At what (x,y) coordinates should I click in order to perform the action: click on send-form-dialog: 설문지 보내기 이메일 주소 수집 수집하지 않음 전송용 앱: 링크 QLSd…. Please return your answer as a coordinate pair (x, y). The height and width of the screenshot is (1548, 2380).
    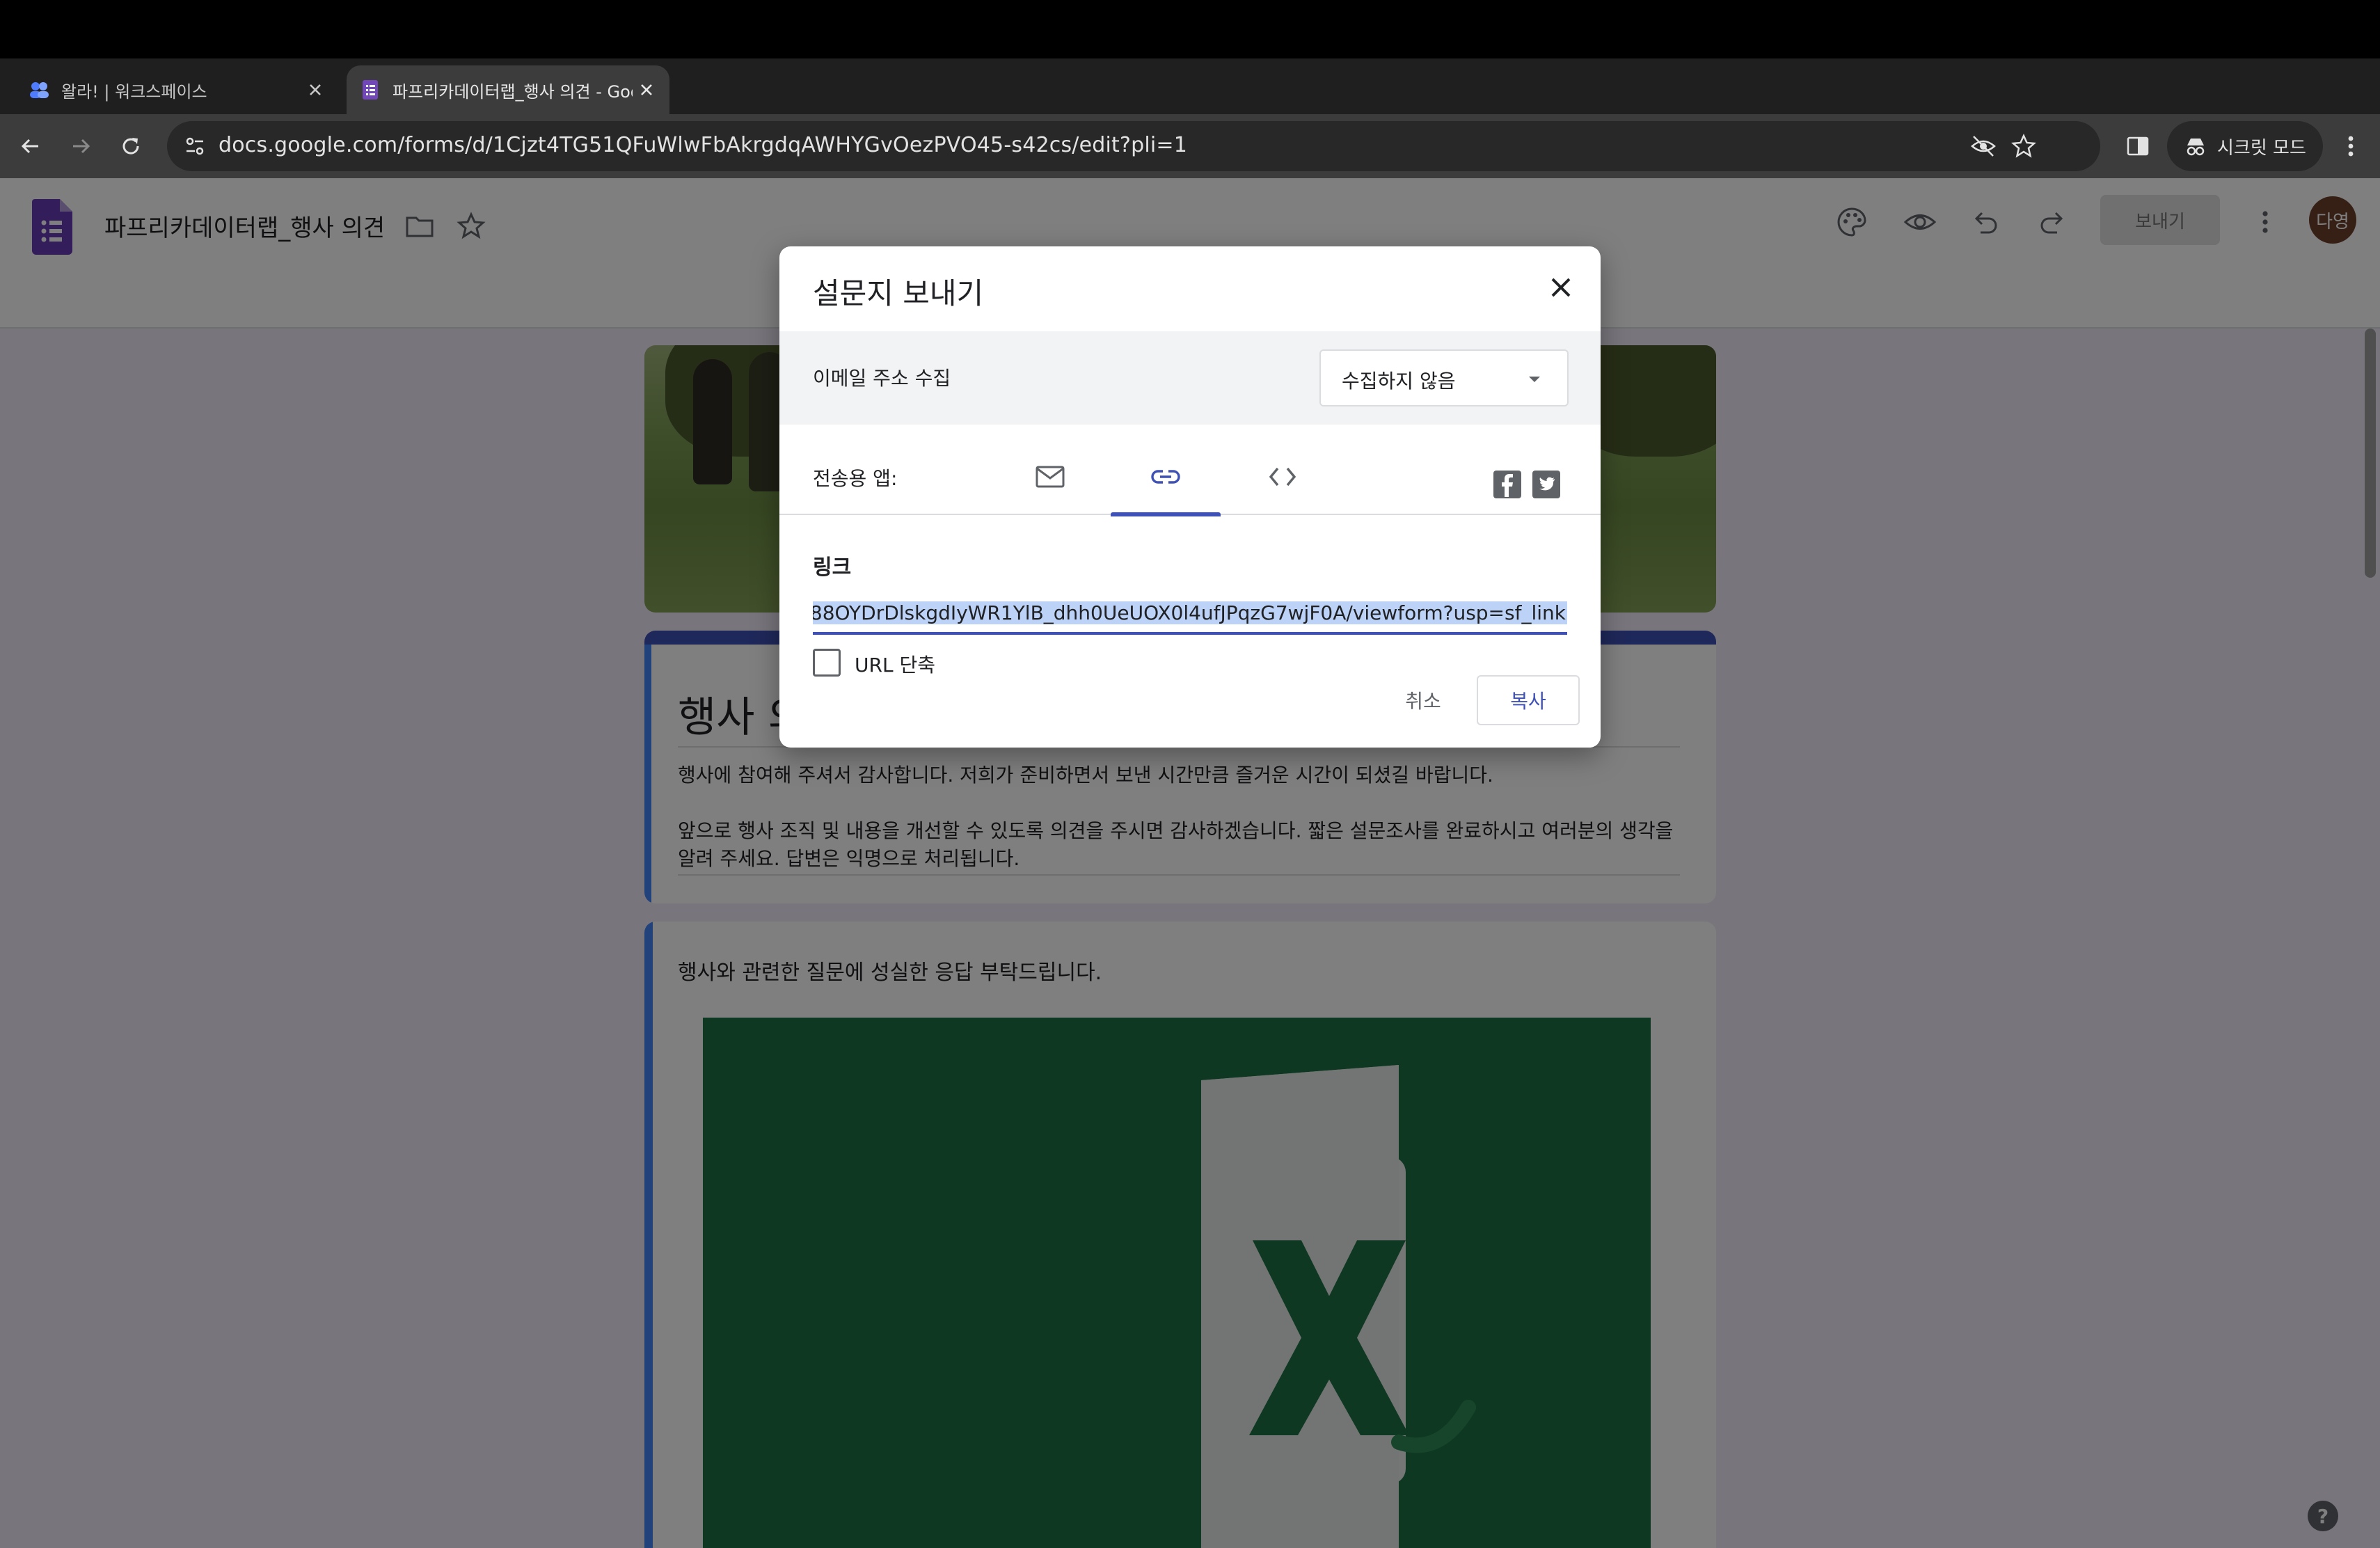
    Looking at the image, I should click on (1190, 497).